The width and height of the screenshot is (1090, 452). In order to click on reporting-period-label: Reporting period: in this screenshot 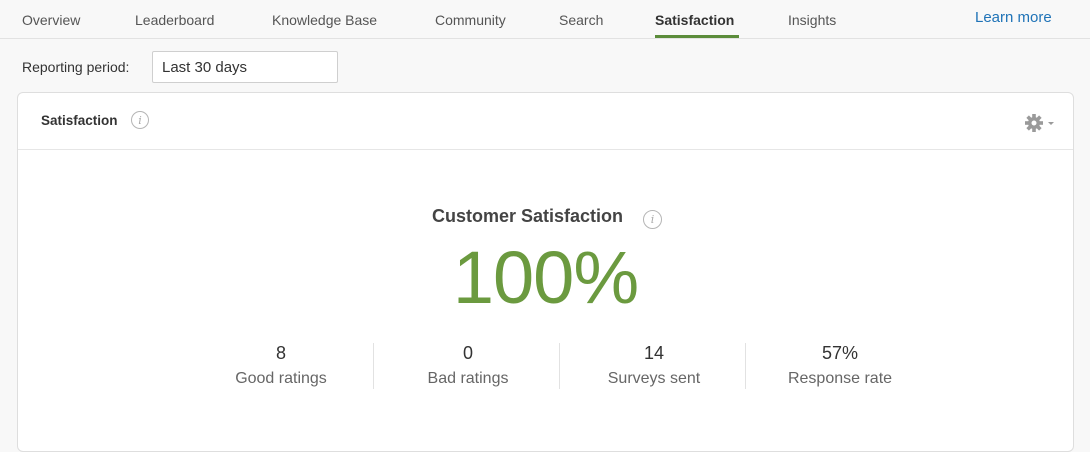, I will do `click(76, 67)`.